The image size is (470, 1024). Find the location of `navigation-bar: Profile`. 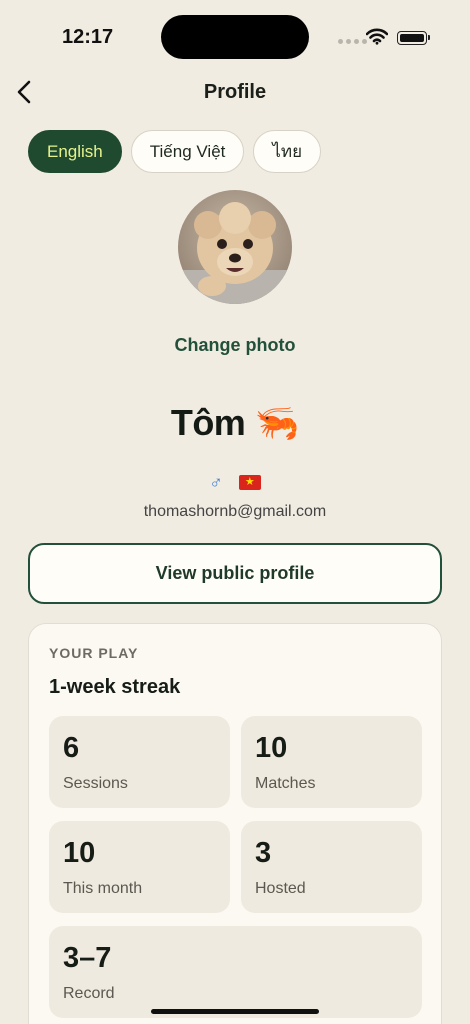

navigation-bar: Profile is located at coordinates (235, 92).